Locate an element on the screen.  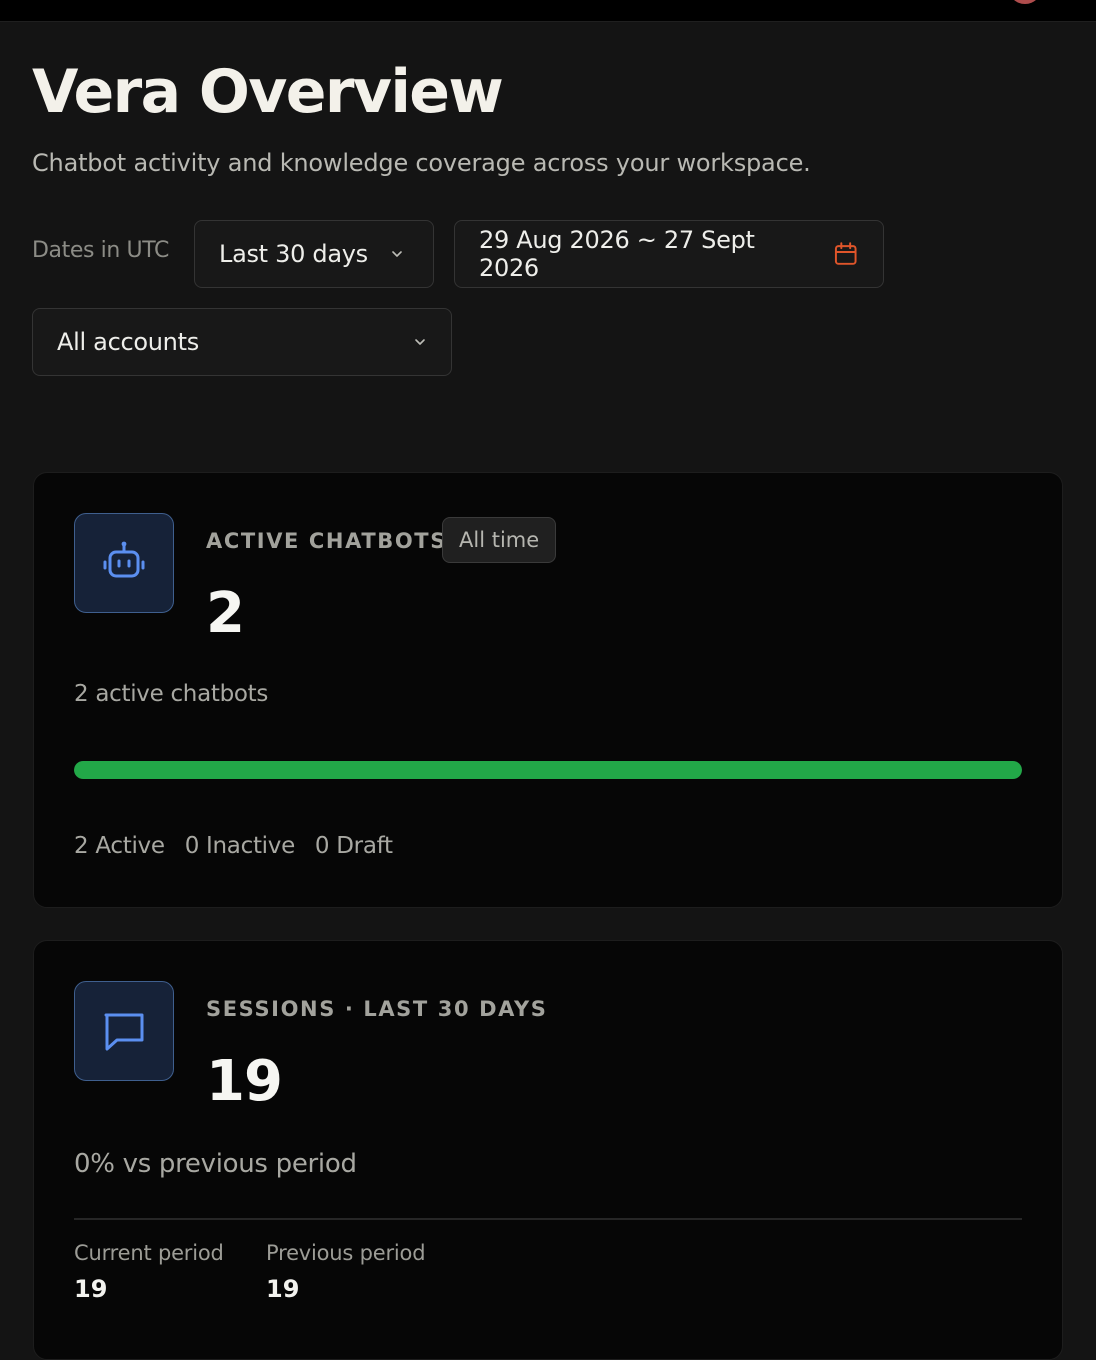
top-bar is located at coordinates (548, 11).